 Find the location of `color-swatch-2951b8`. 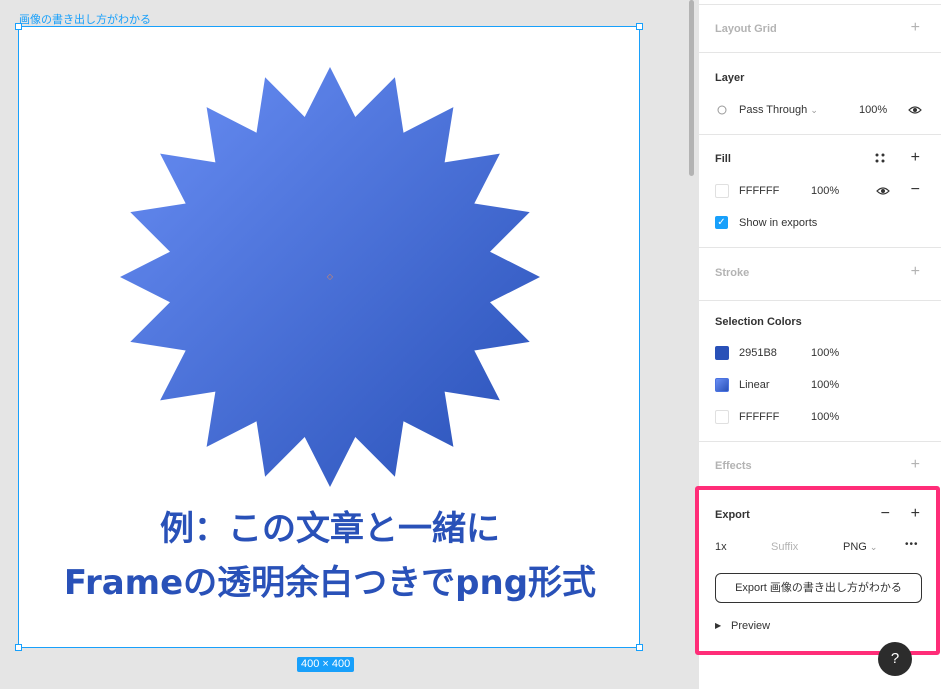

color-swatch-2951b8 is located at coordinates (722, 353).